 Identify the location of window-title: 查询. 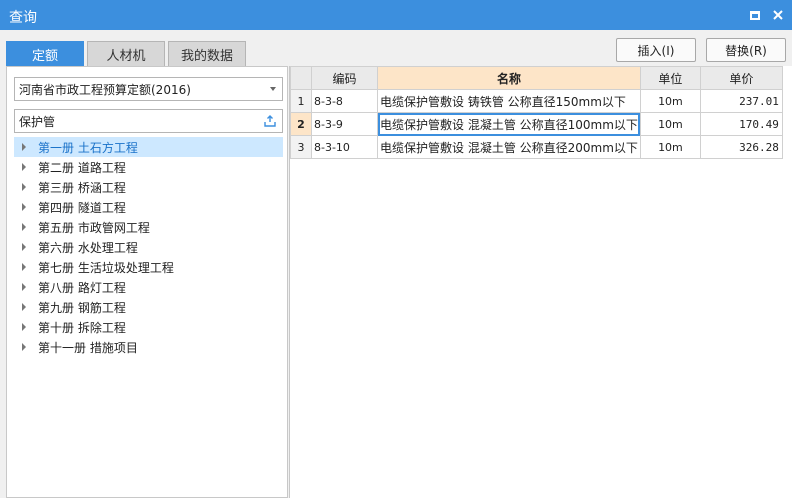
(23, 18).